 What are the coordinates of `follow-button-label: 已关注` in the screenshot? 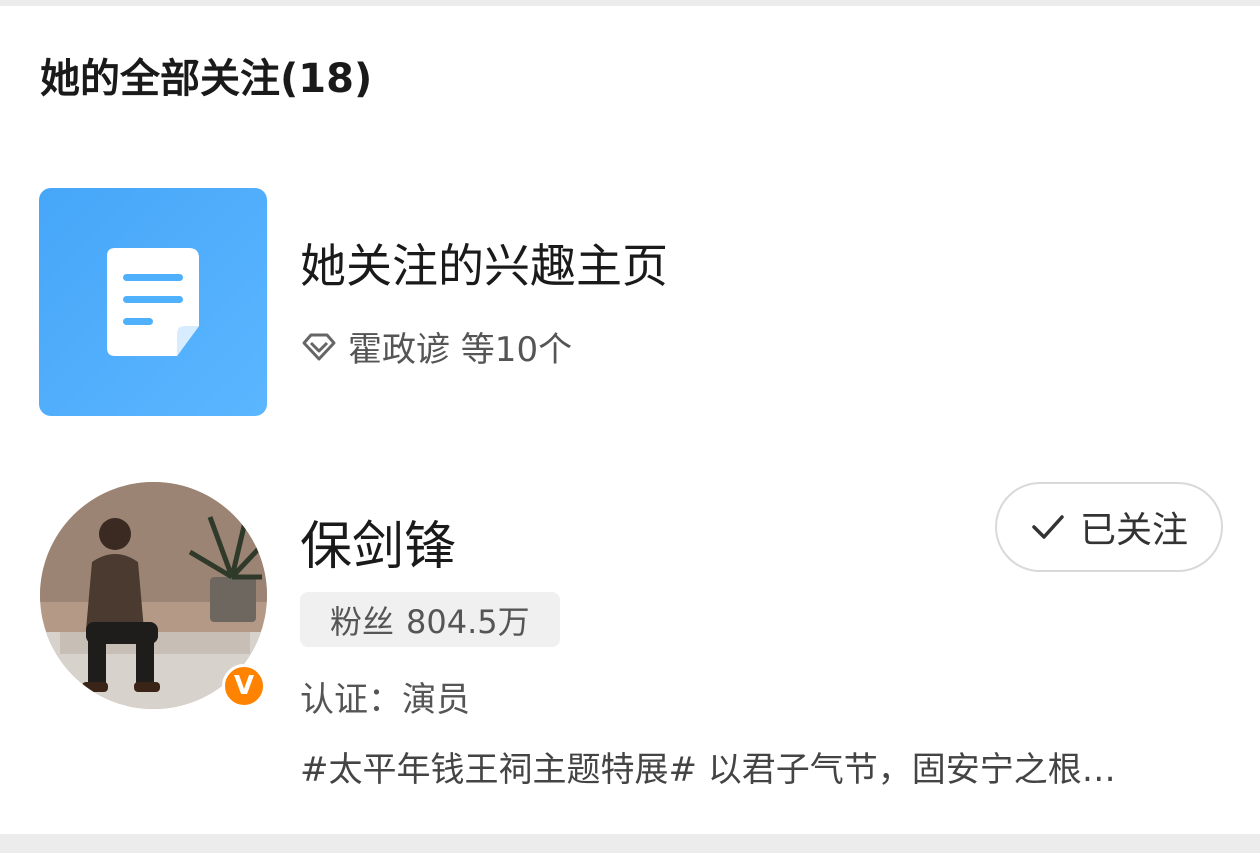 It's located at (1133, 530).